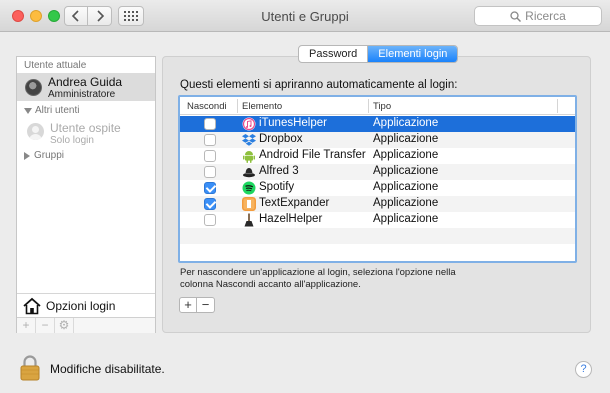 Image resolution: width=610 pixels, height=393 pixels. Describe the element at coordinates (412, 54) in the screenshot. I see `tab-login-items: Elementi login` at that location.